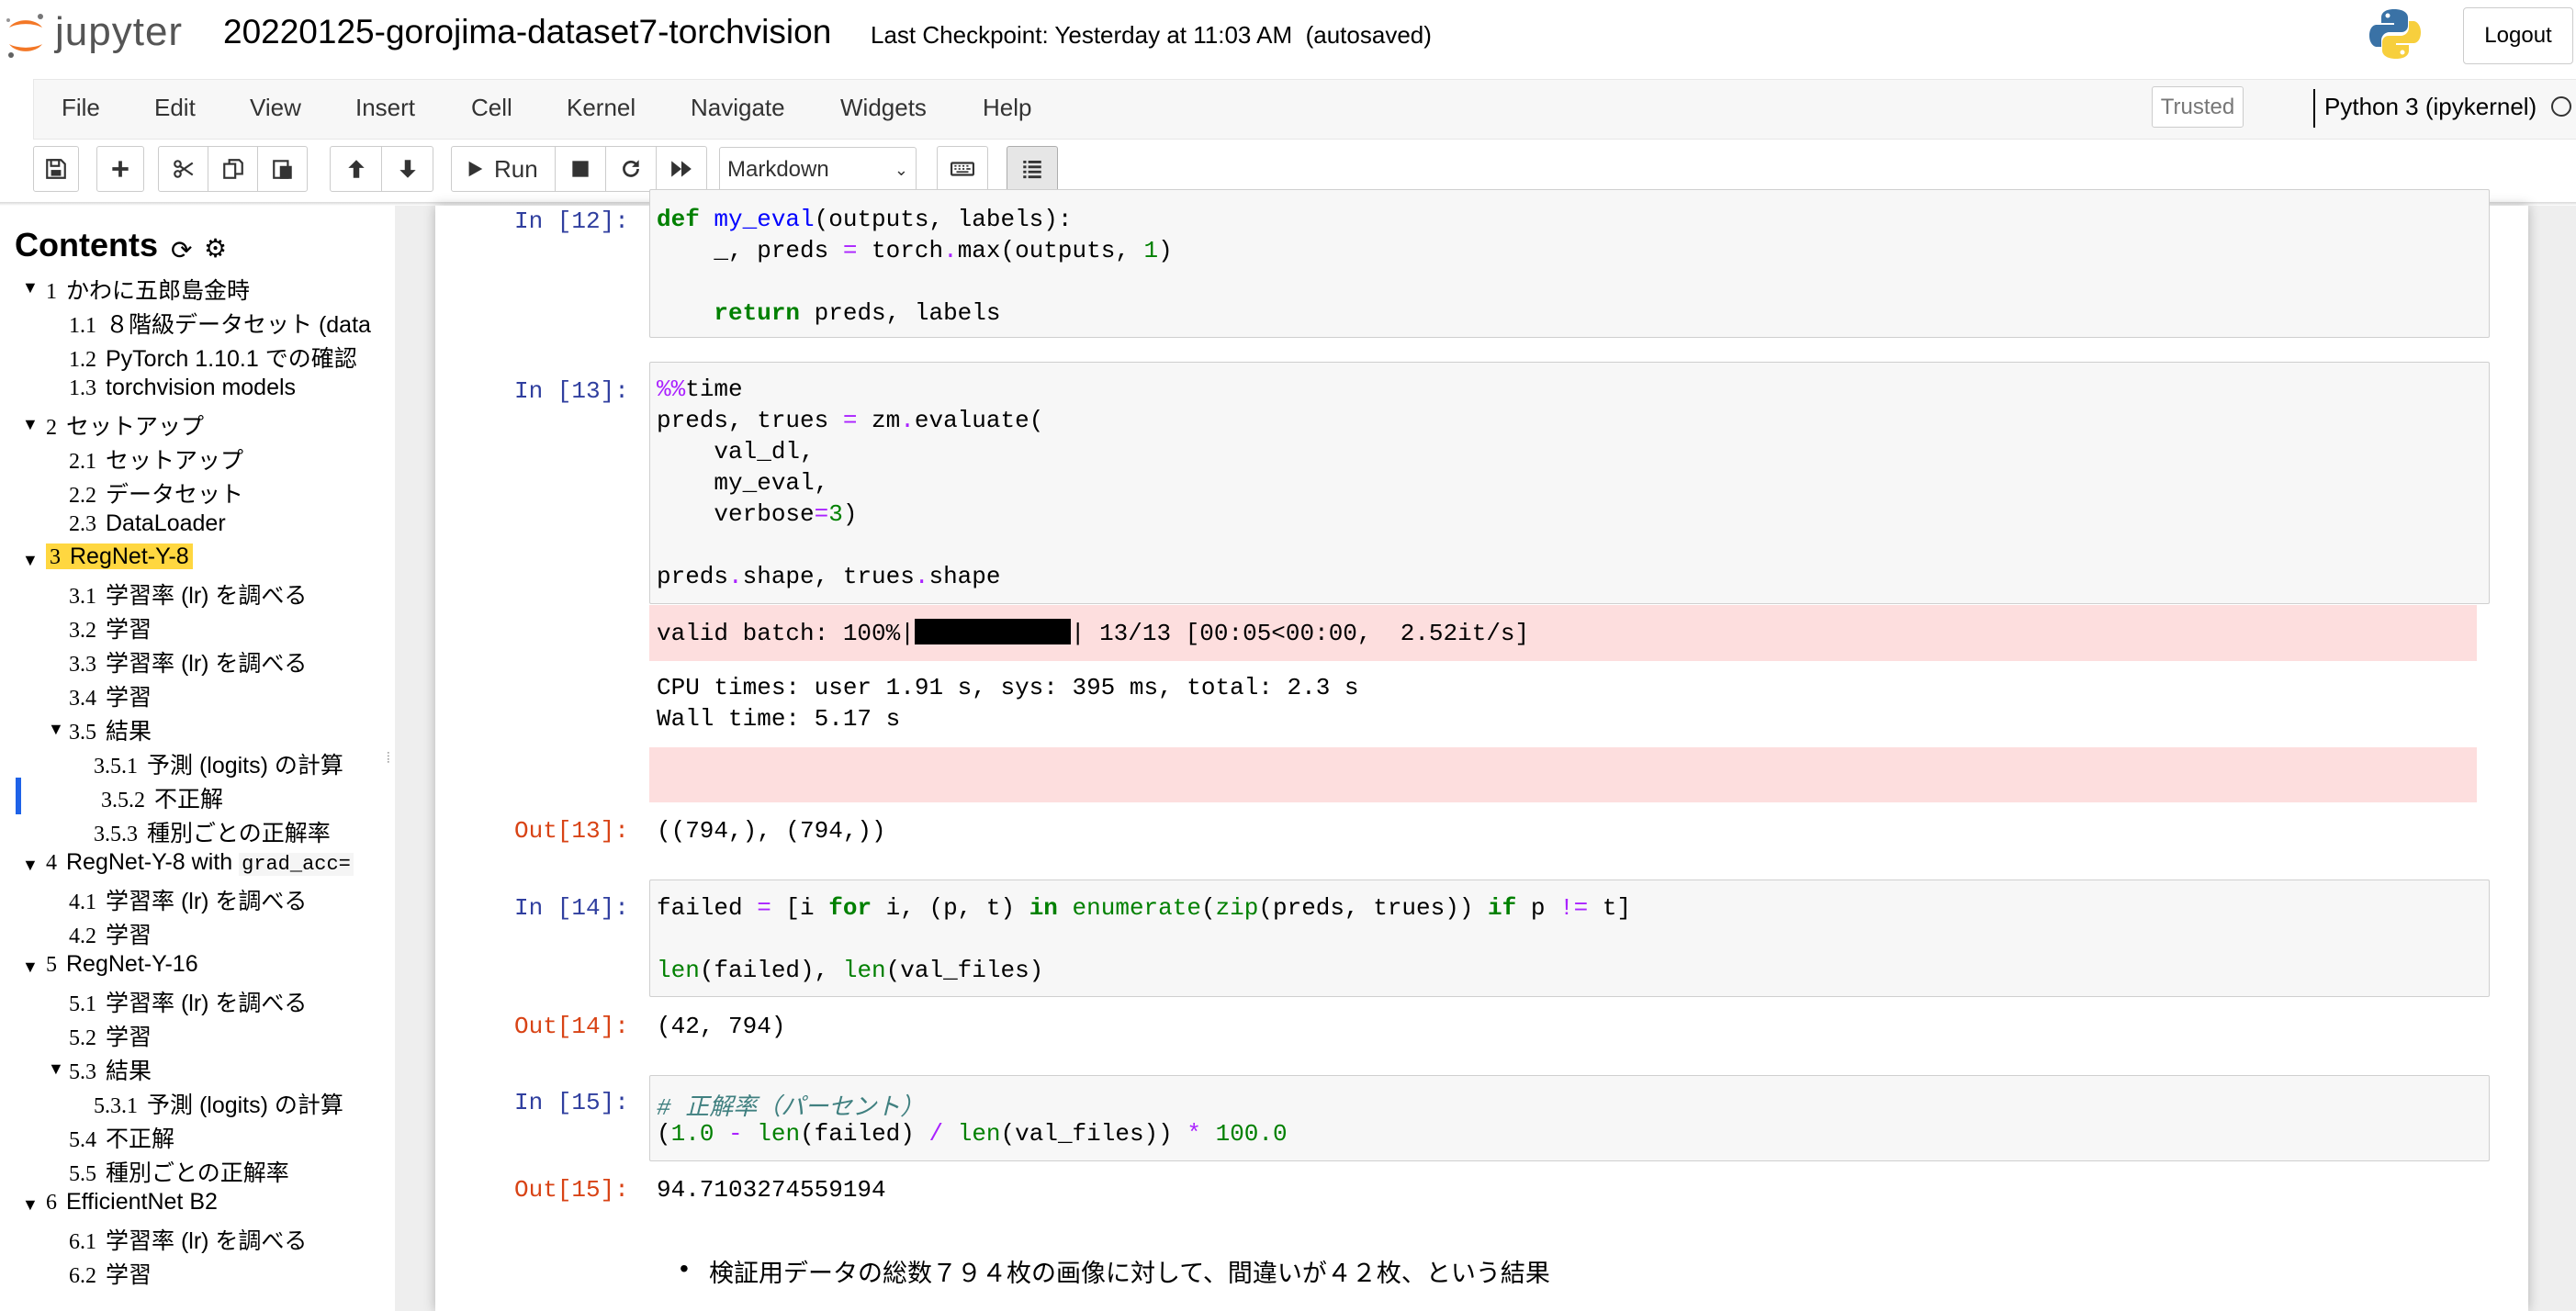  Describe the element at coordinates (388, 759) in the screenshot. I see `resize-handle-icon: ⦙` at that location.